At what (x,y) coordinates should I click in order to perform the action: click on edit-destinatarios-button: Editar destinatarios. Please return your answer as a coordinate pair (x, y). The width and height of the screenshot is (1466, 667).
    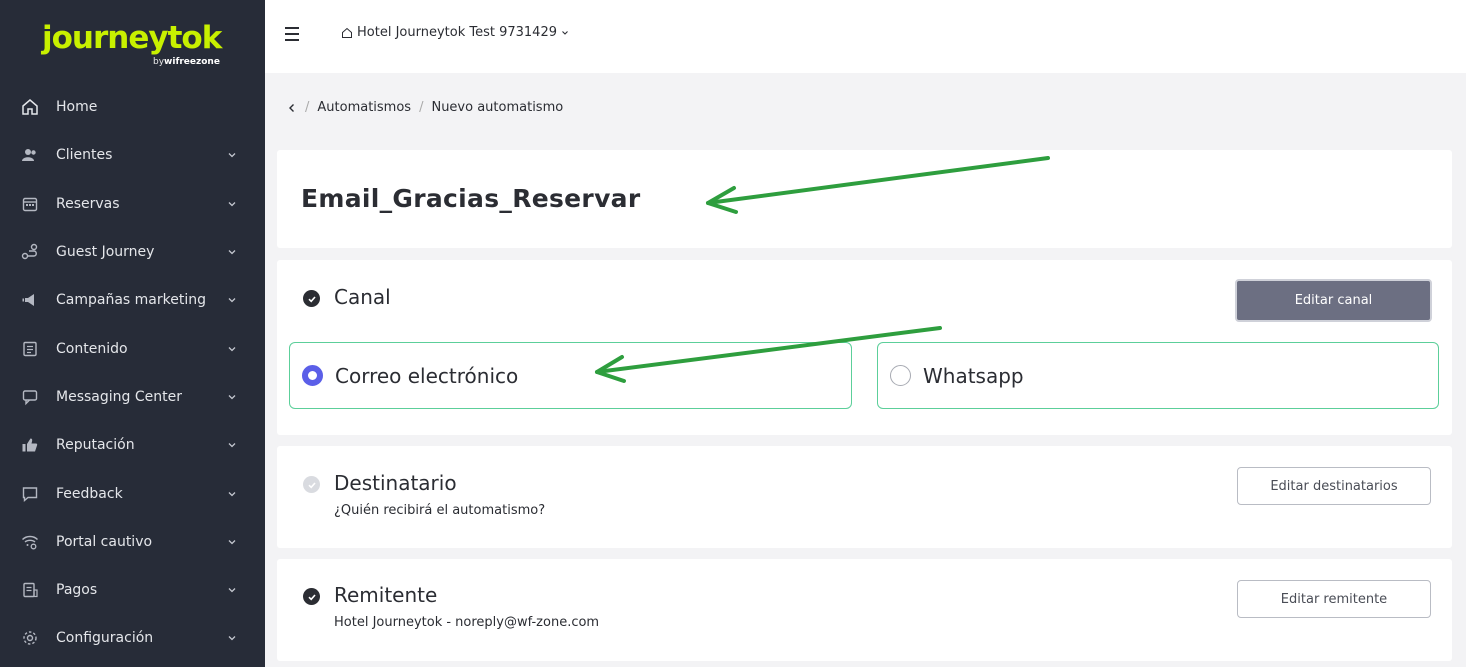
    Looking at the image, I should click on (1334, 486).